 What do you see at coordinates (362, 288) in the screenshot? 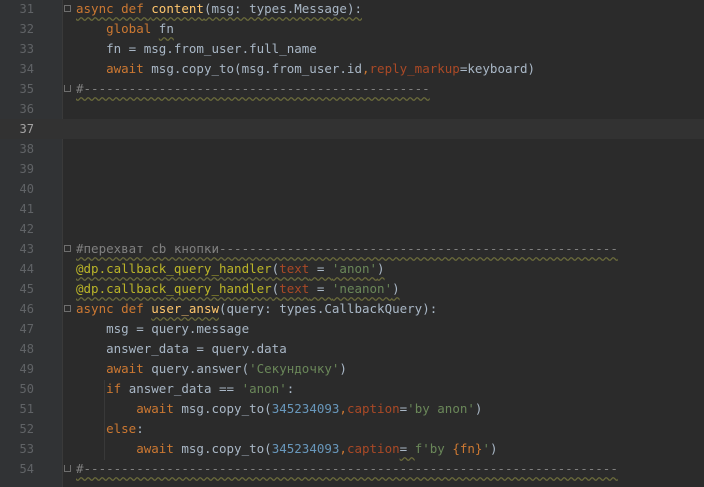
I see `code-token: 'neanon'` at bounding box center [362, 288].